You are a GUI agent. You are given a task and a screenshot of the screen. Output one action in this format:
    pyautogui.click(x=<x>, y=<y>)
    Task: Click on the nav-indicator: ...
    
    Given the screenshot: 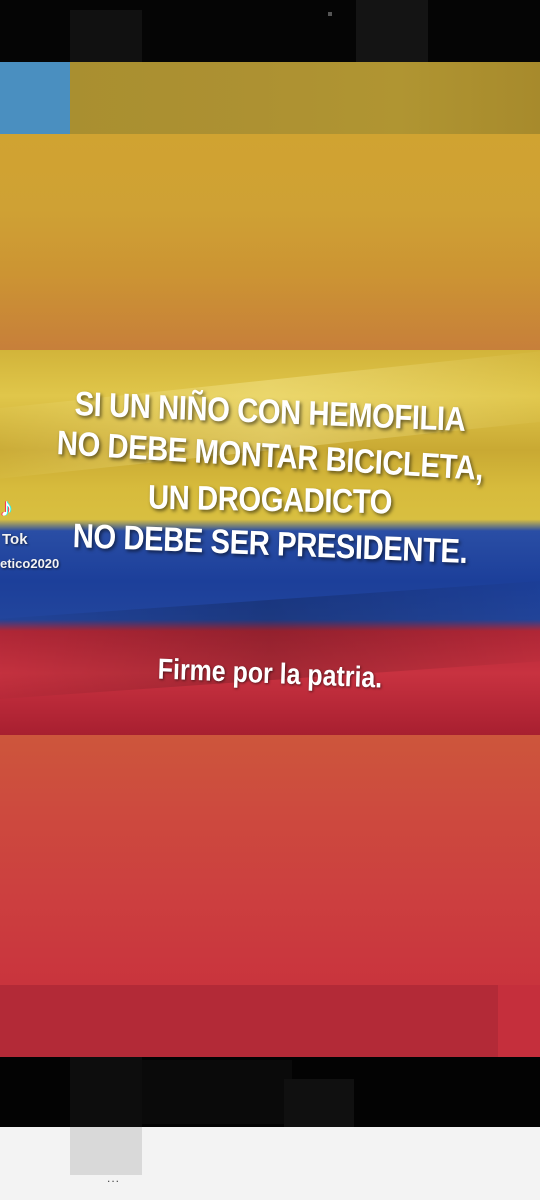 What is the action you would take?
    pyautogui.click(x=113, y=1178)
    